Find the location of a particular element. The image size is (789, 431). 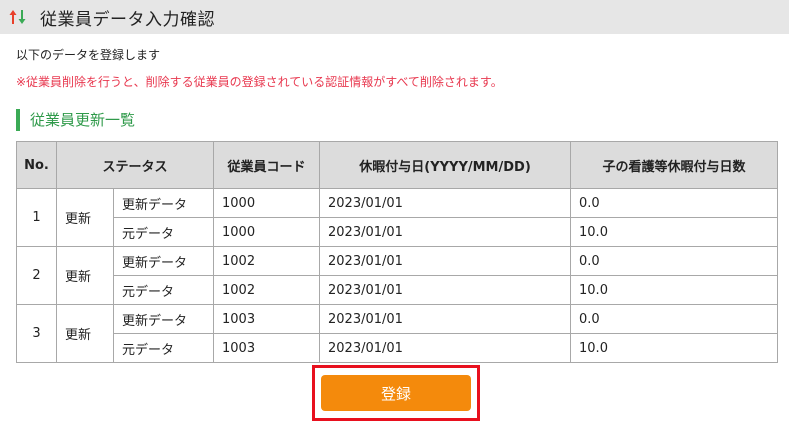

table-row: 2 更新 更新データ 1002 2023/01/01 0.0 is located at coordinates (397, 275).